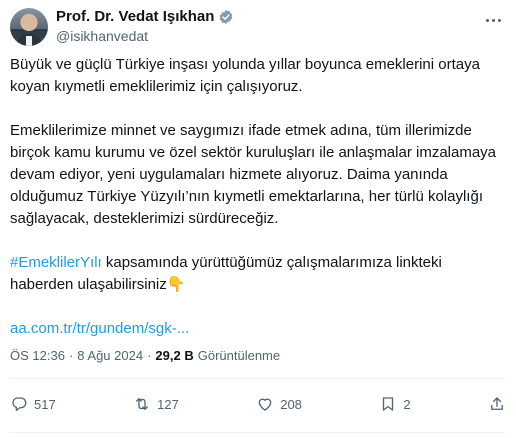  What do you see at coordinates (33, 404) in the screenshot?
I see `reply-button: 517` at bounding box center [33, 404].